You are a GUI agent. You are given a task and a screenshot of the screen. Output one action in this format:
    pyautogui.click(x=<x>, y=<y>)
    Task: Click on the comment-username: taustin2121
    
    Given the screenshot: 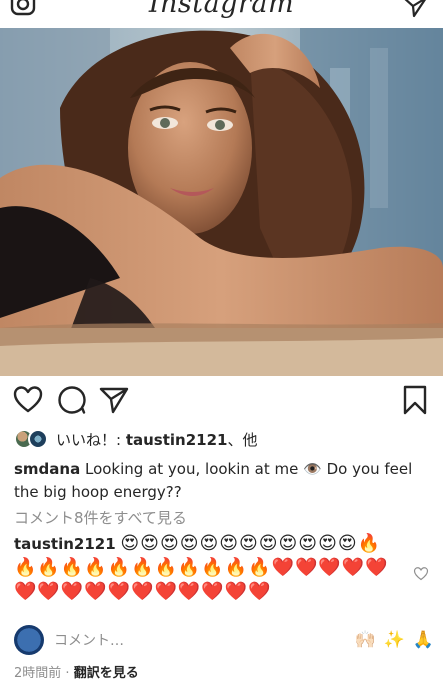 What is the action you would take?
    pyautogui.click(x=65, y=544)
    